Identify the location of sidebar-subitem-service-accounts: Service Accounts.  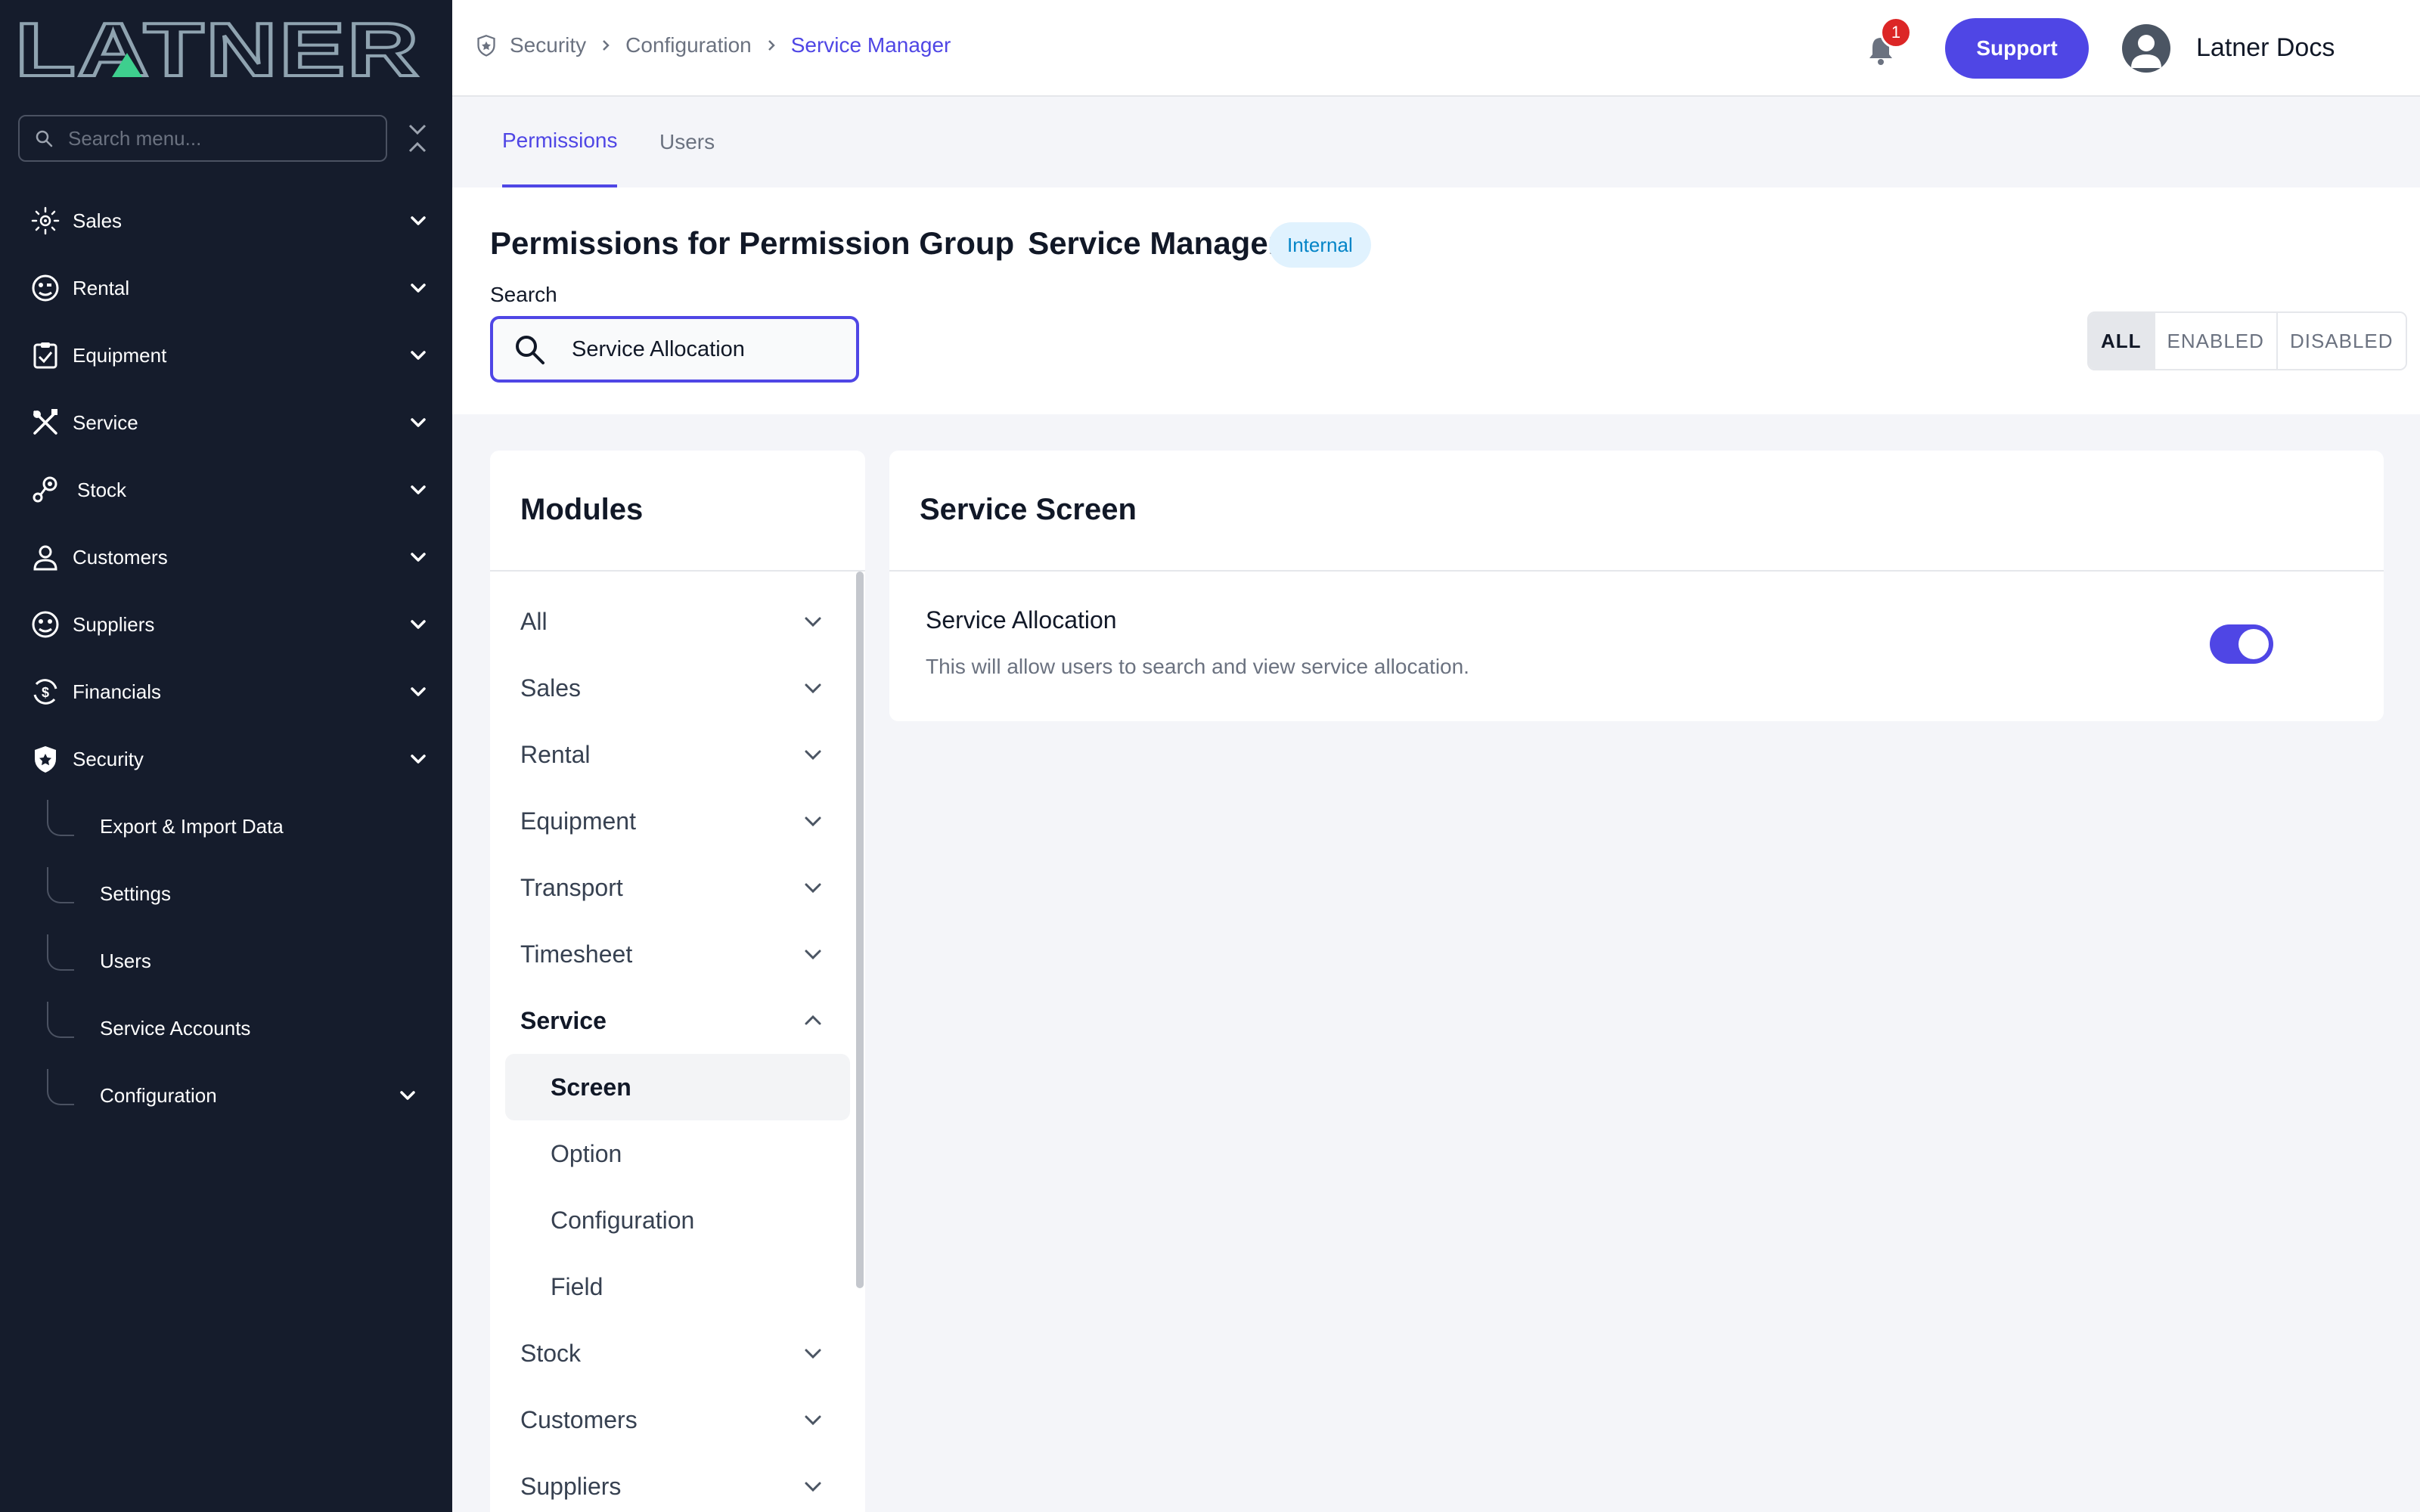
(243, 1028).